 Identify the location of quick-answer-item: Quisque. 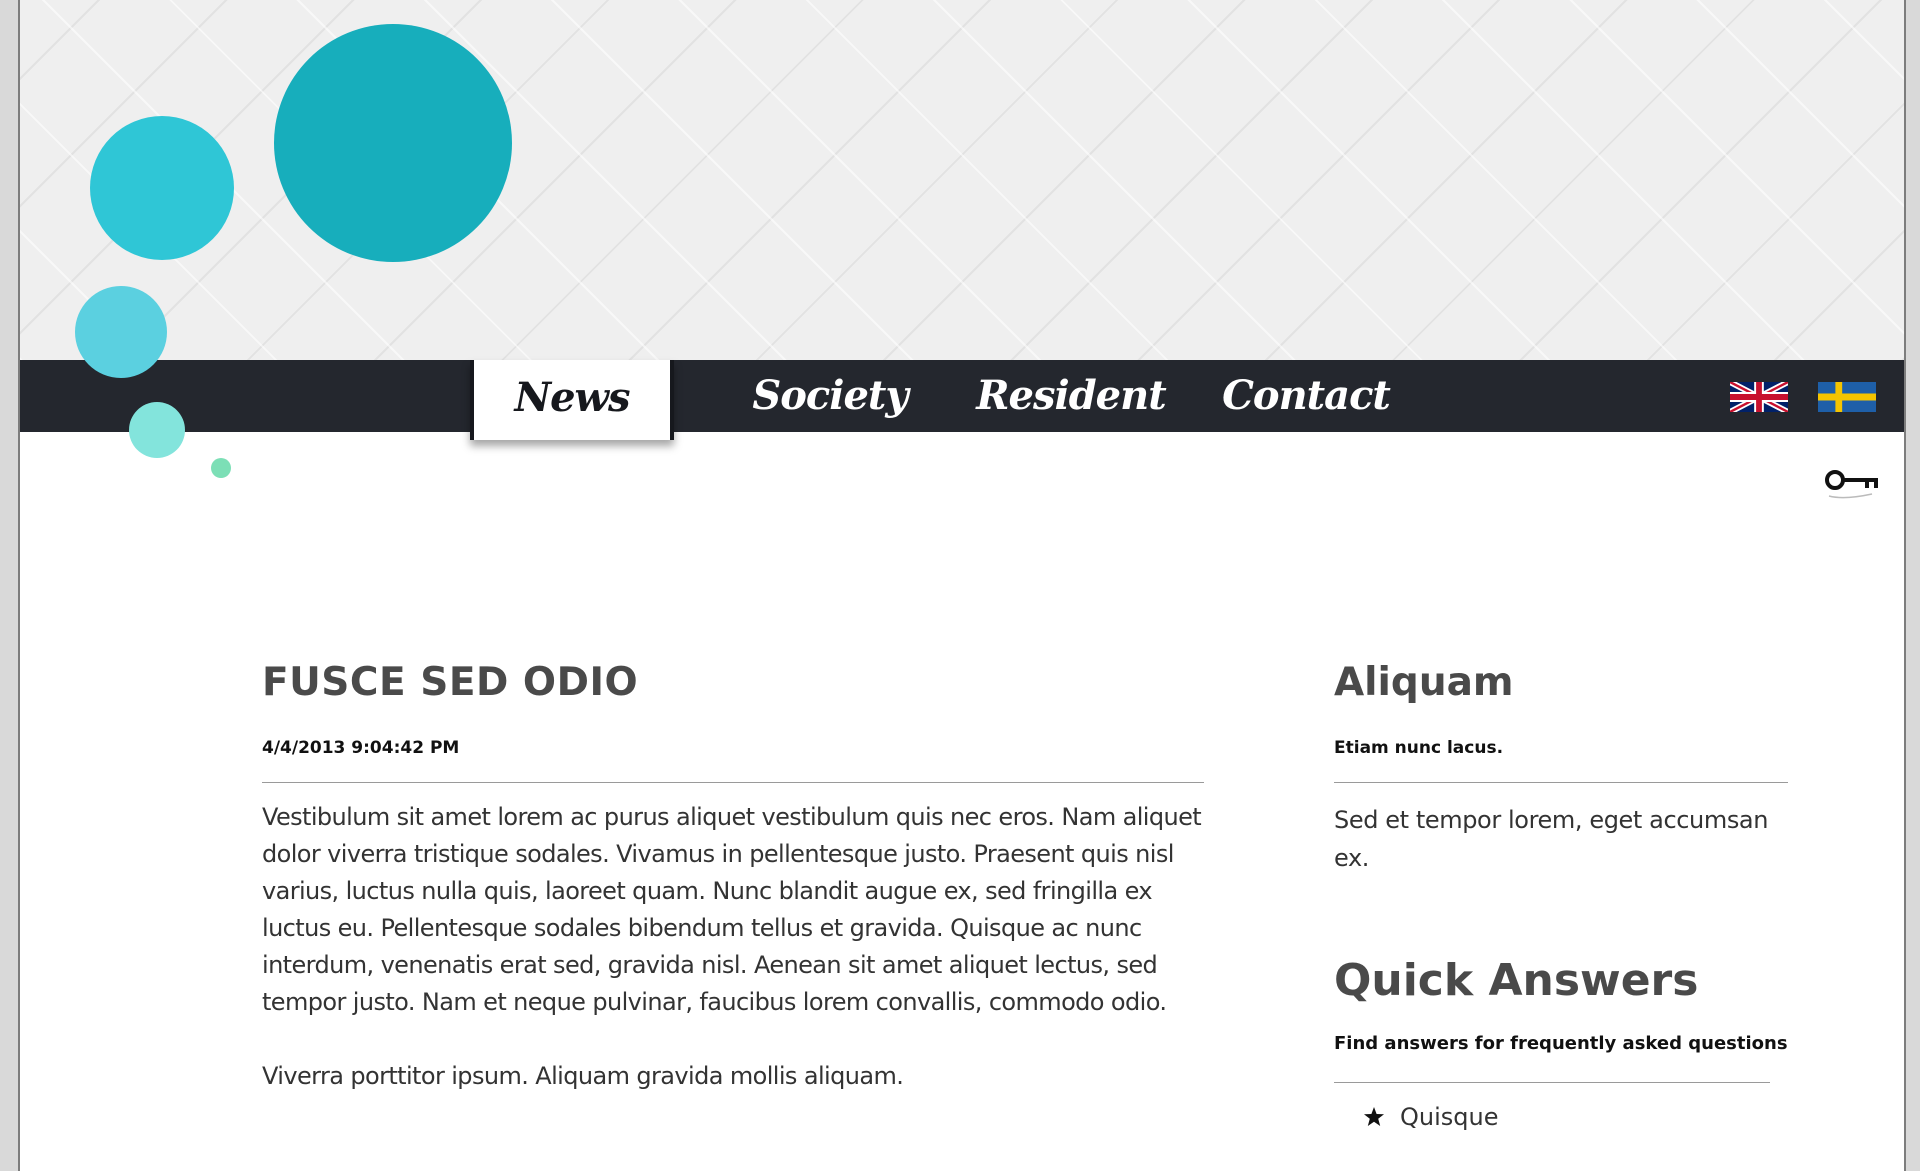
(1561, 1117).